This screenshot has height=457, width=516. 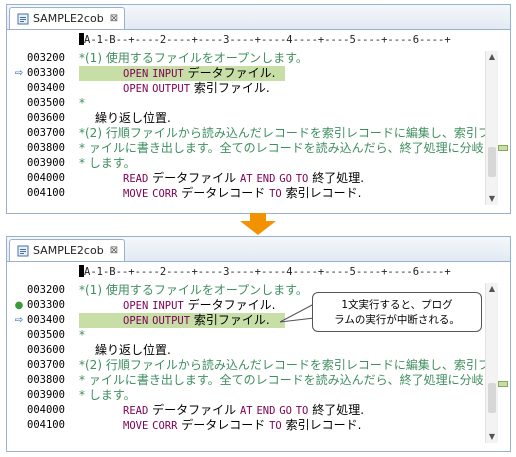 What do you see at coordinates (258, 224) in the screenshot?
I see `down-arrow-icon` at bounding box center [258, 224].